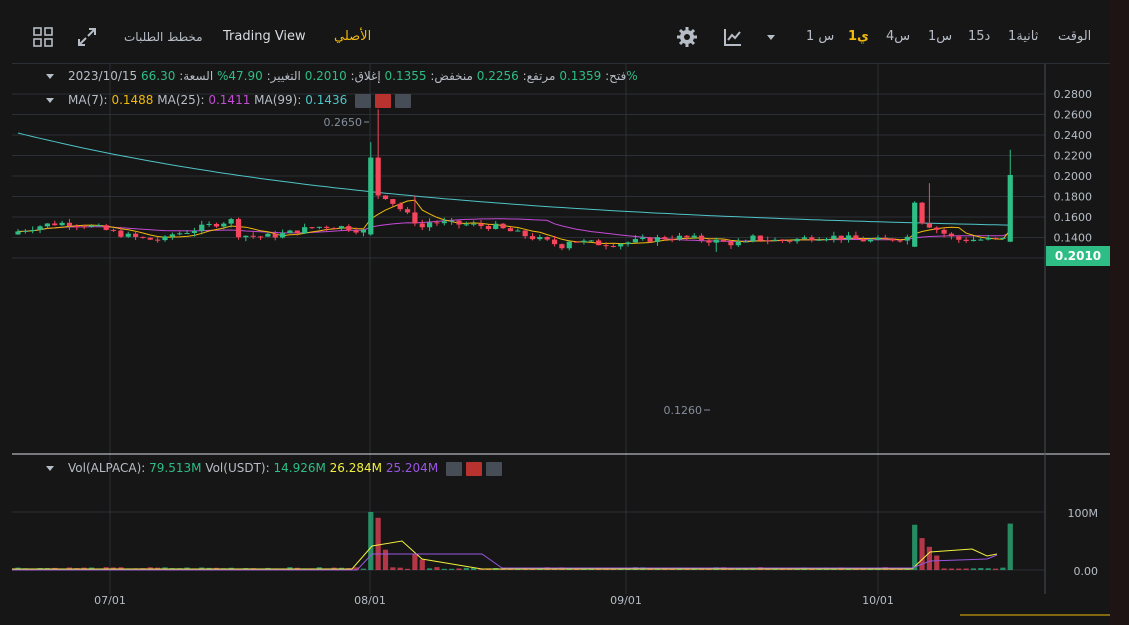 The image size is (1129, 625). What do you see at coordinates (1073, 115) in the screenshot?
I see `price-tick-label: 0.2600` at bounding box center [1073, 115].